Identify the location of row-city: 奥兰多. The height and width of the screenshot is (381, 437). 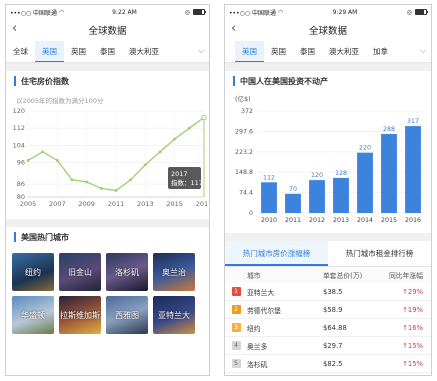
(257, 346).